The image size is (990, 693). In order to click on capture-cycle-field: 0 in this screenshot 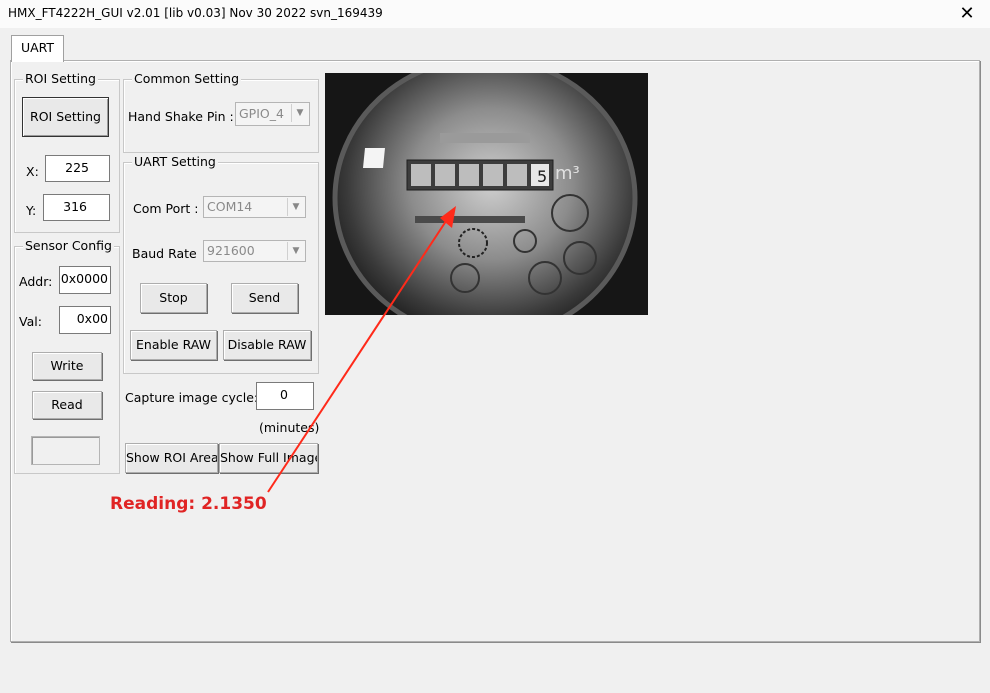, I will do `click(285, 396)`.